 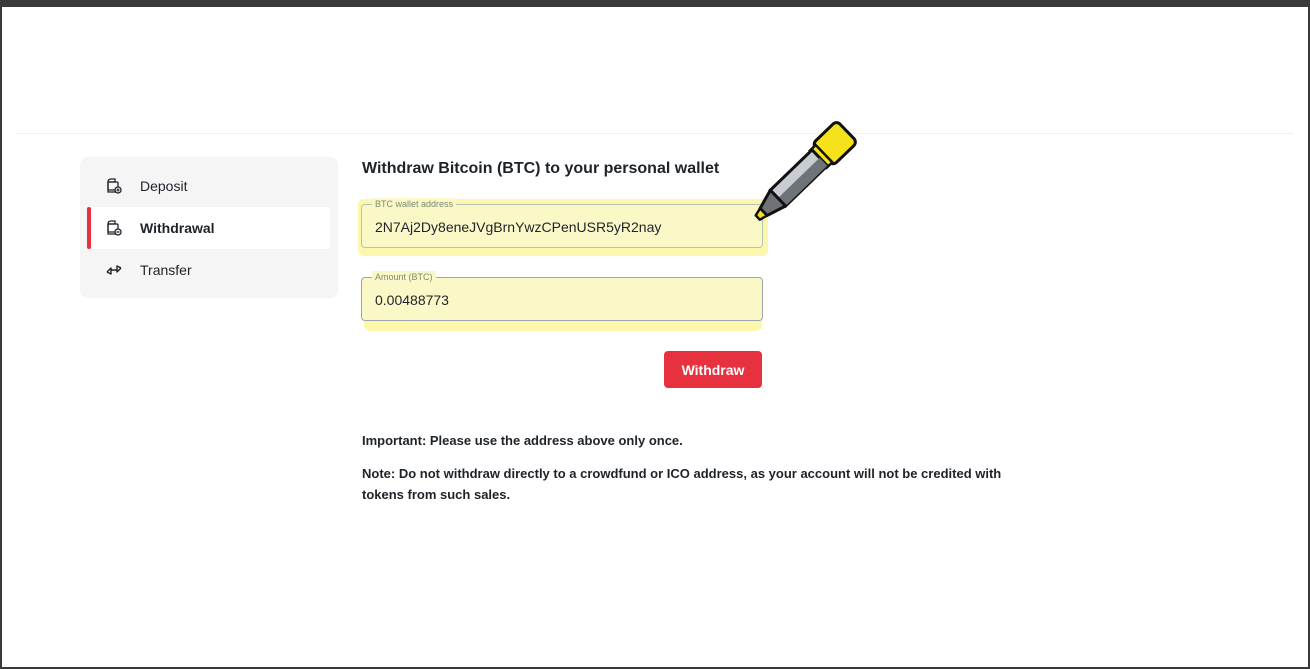 I want to click on sidebar-item-label: Transfer, so click(x=166, y=270).